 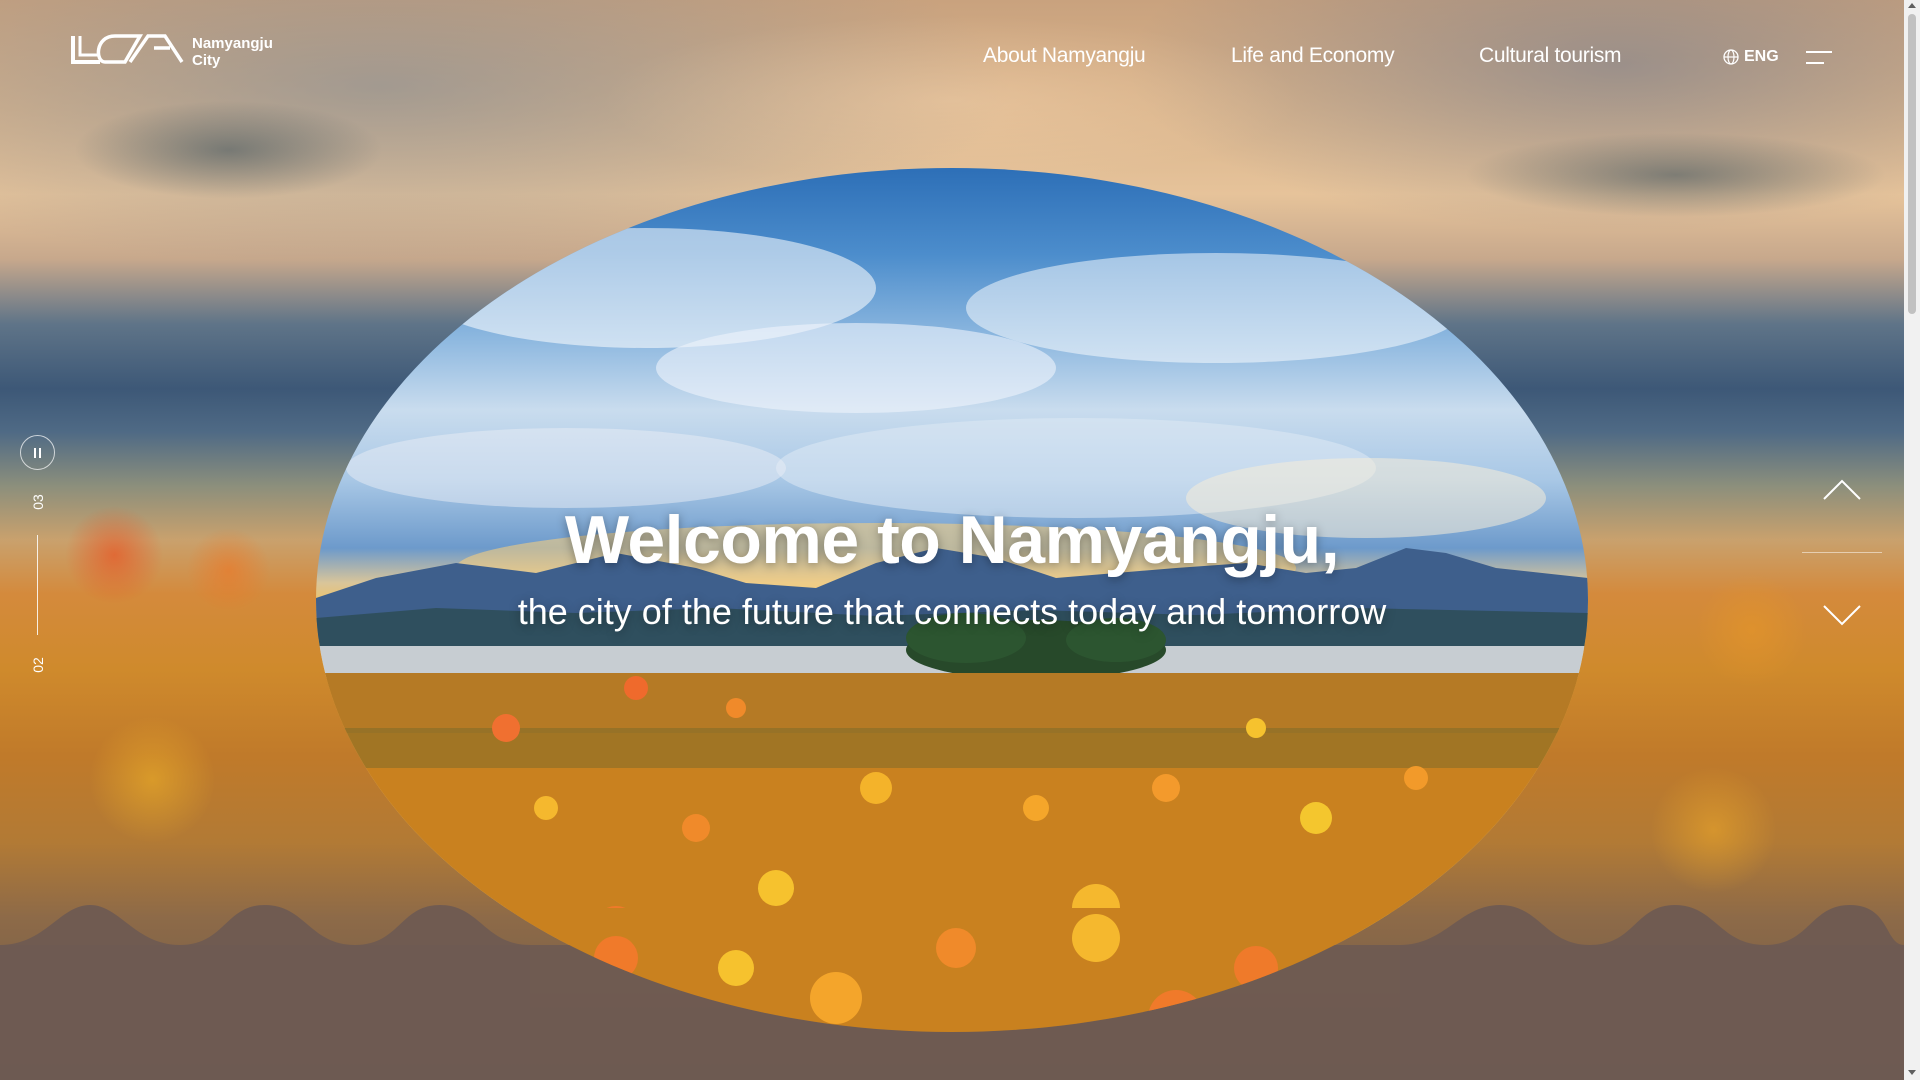 I want to click on slide-progress-line, so click(x=37, y=585).